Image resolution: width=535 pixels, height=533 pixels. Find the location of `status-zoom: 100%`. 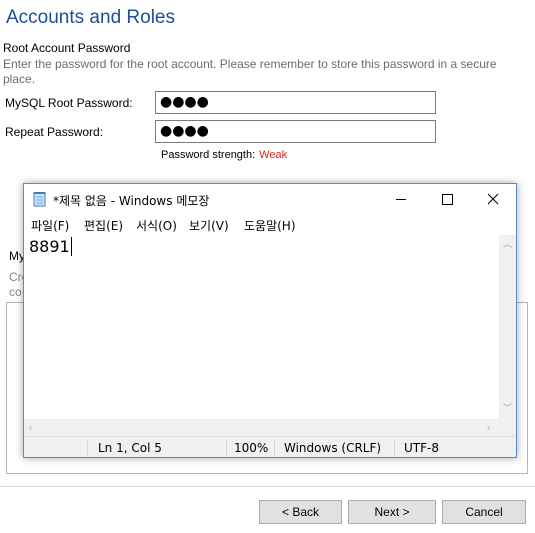

status-zoom: 100% is located at coordinates (251, 448).